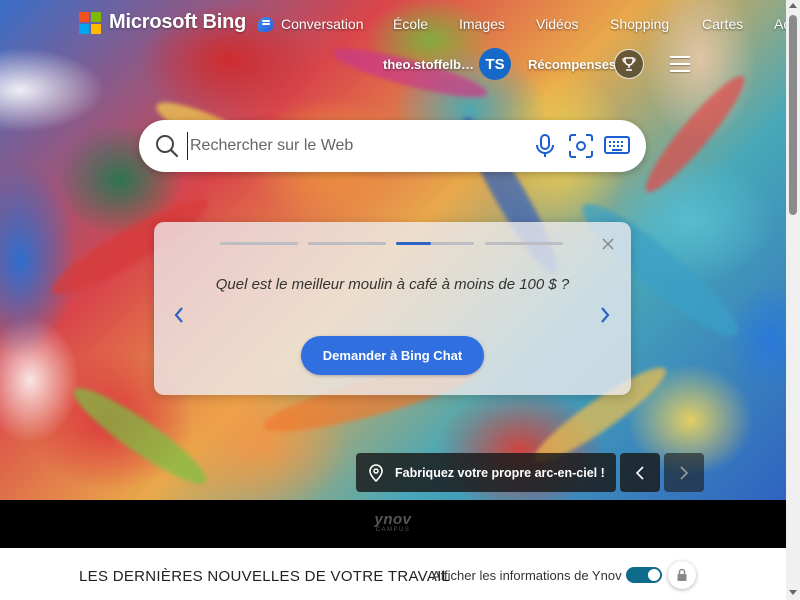  Describe the element at coordinates (392, 244) in the screenshot. I see `carousel-progress` at that location.